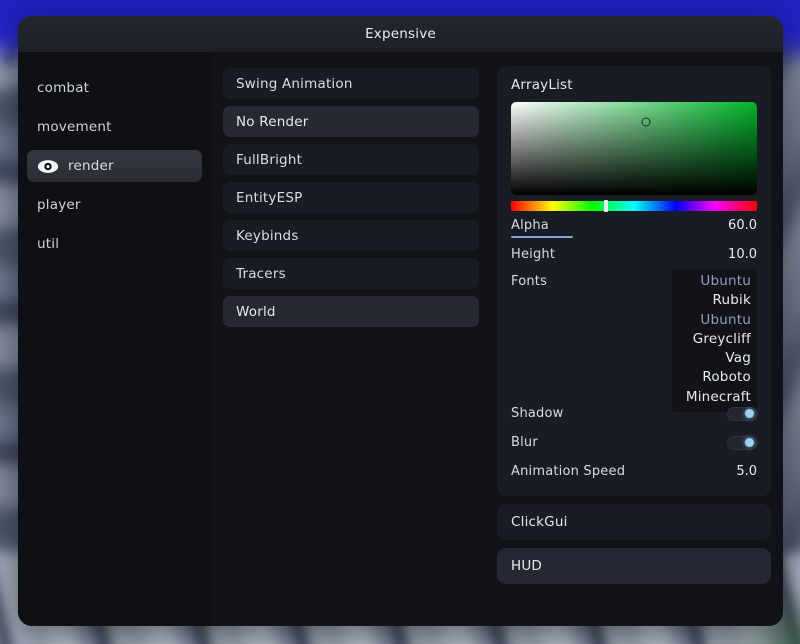 The width and height of the screenshot is (800, 644). Describe the element at coordinates (634, 254) in the screenshot. I see `setting-height: Height 10.0` at that location.